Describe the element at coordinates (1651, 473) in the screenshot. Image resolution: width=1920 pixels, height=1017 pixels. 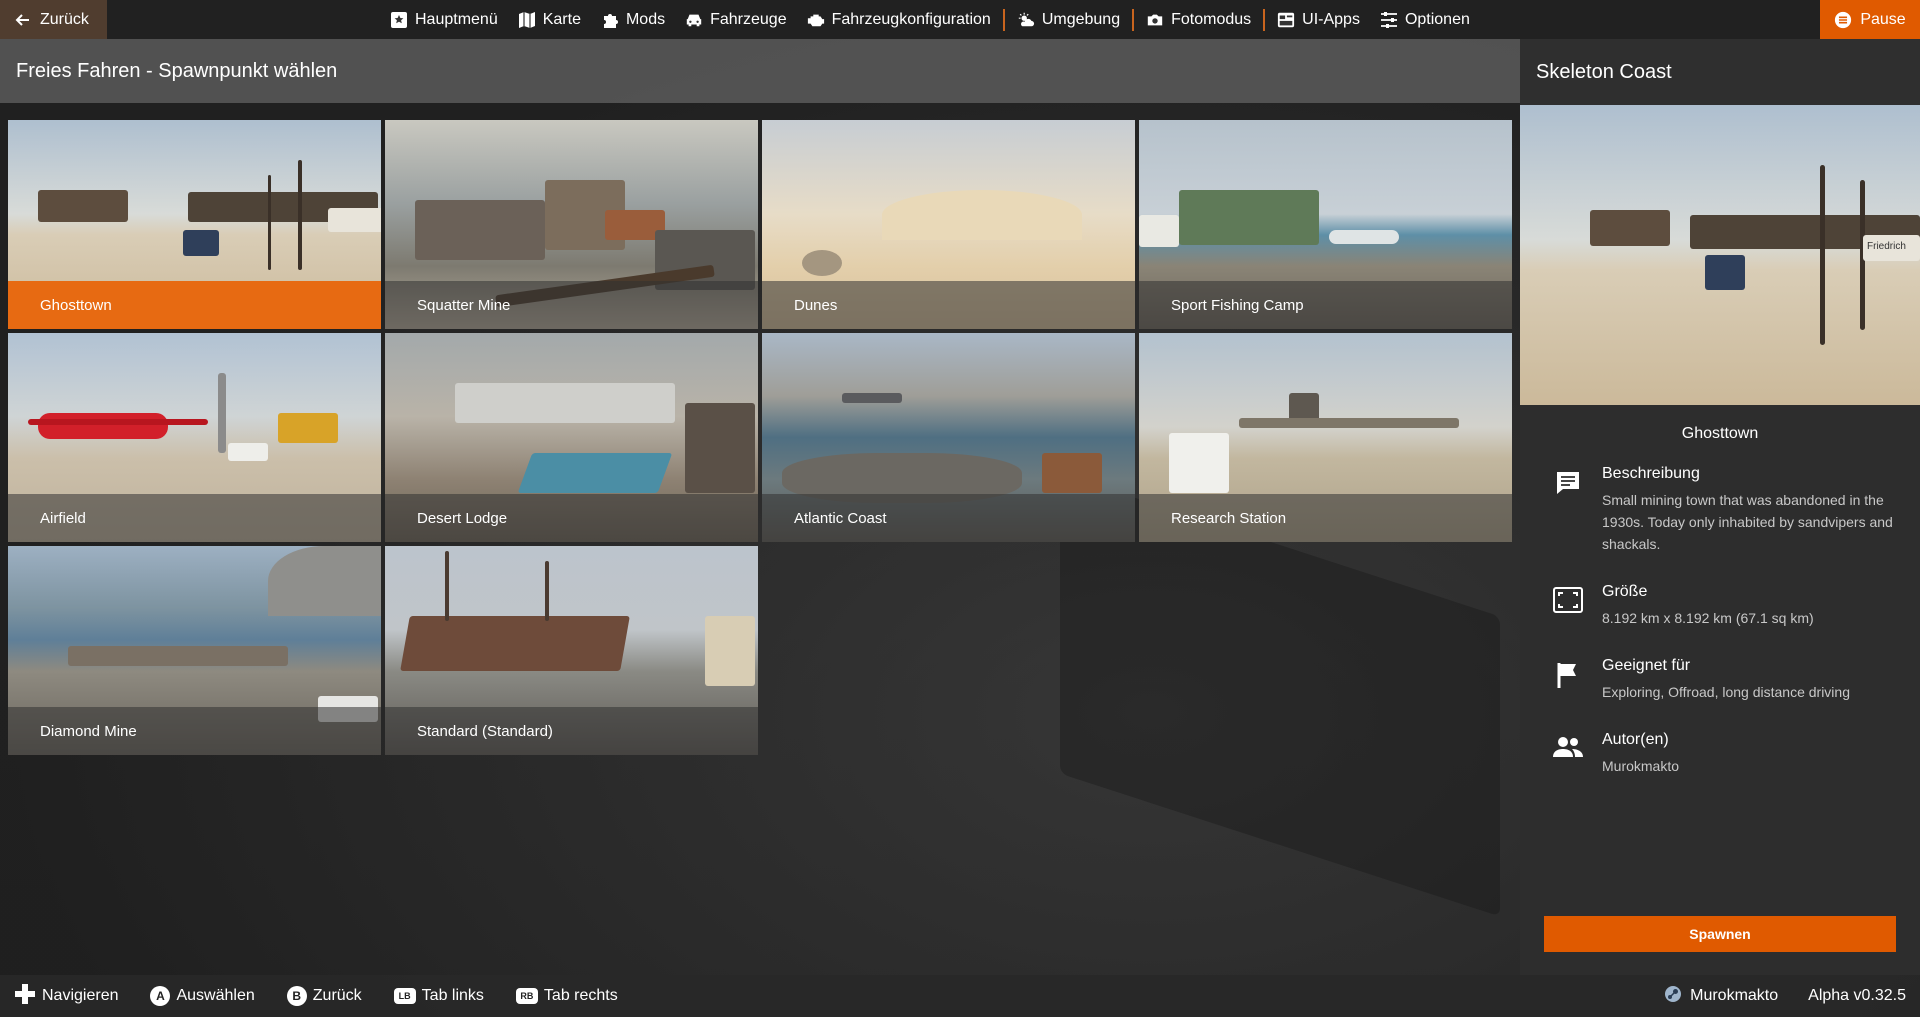
I see `description-title: Beschreibung` at that location.